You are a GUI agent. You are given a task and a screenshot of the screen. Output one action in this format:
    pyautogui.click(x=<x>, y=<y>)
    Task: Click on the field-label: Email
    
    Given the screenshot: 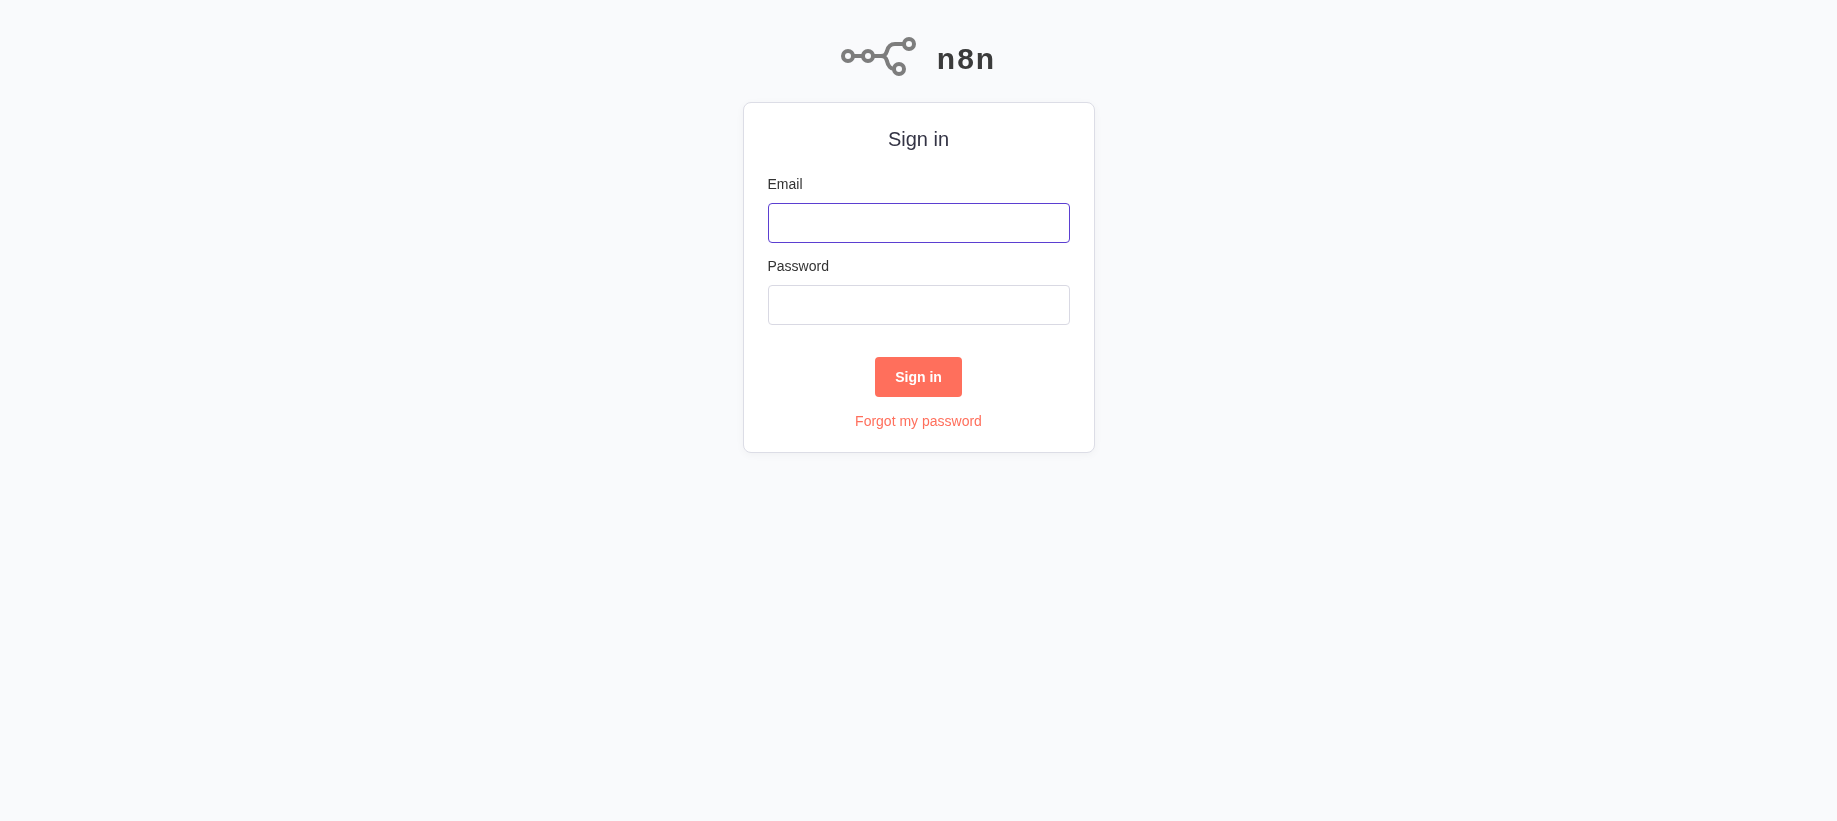 What is the action you would take?
    pyautogui.click(x=785, y=184)
    